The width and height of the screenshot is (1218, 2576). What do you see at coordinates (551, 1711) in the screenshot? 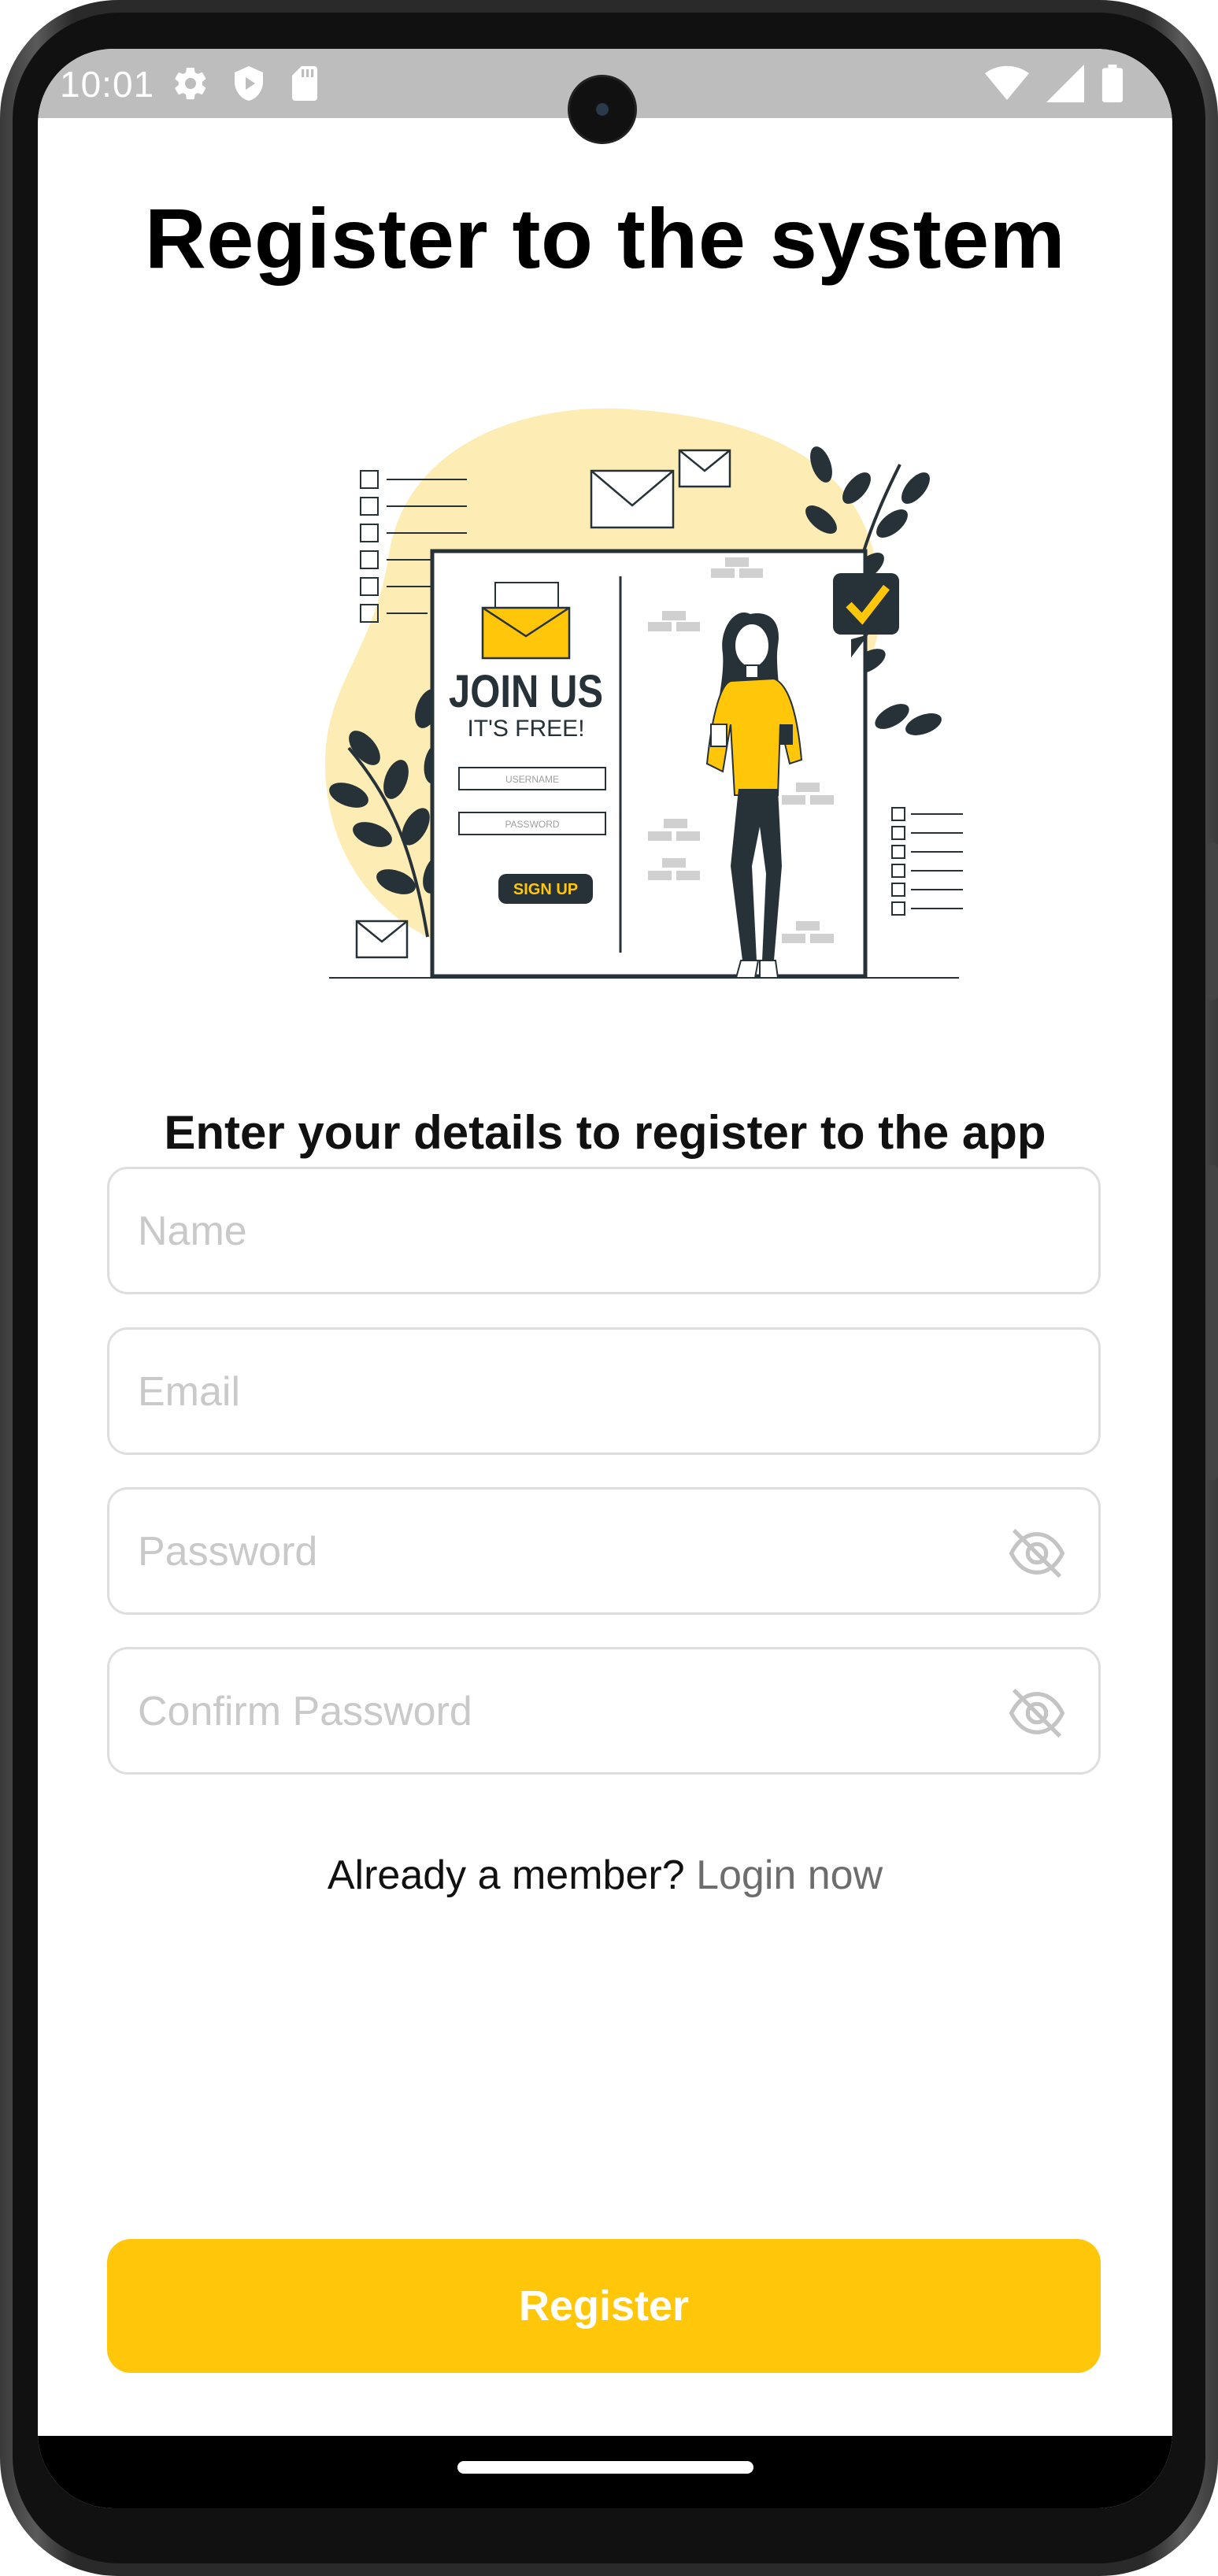
I see `confirm-password-input` at bounding box center [551, 1711].